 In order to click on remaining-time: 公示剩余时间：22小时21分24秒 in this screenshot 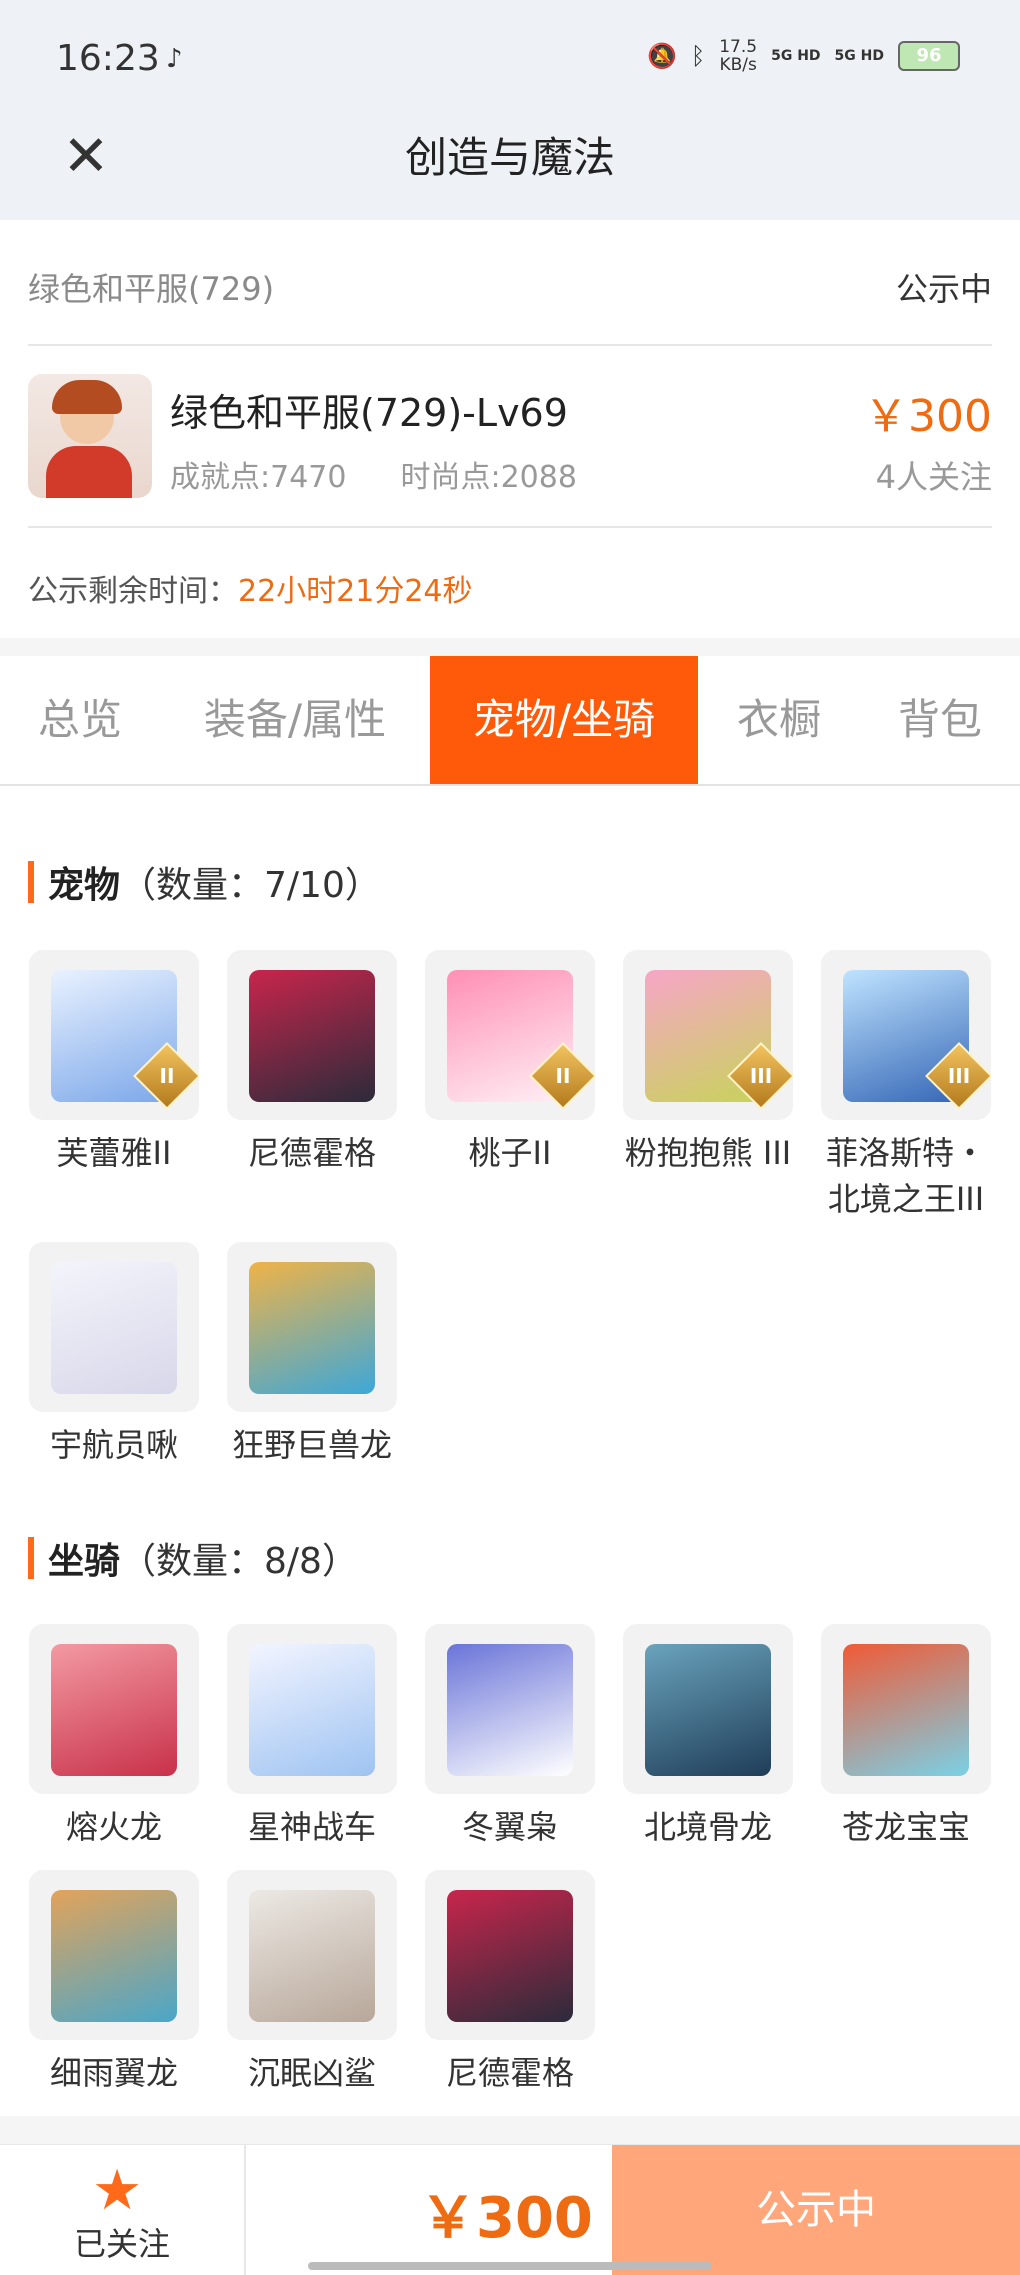, I will do `click(250, 588)`.